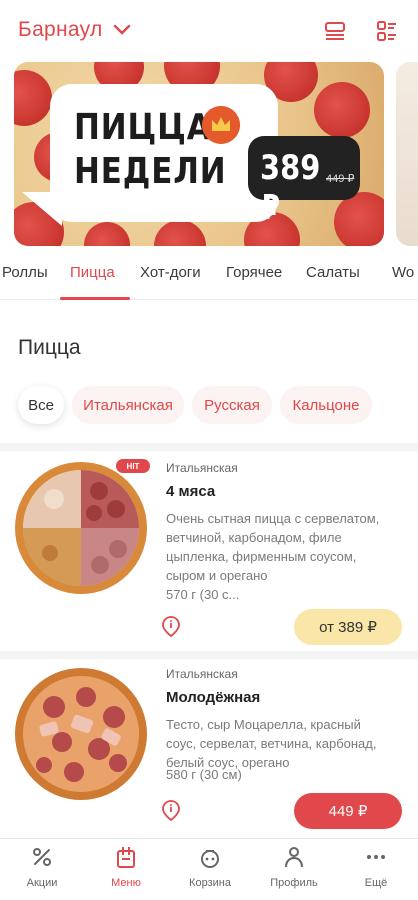 The image size is (418, 900). Describe the element at coordinates (42, 883) in the screenshot. I see `nav-label: Акции` at that location.